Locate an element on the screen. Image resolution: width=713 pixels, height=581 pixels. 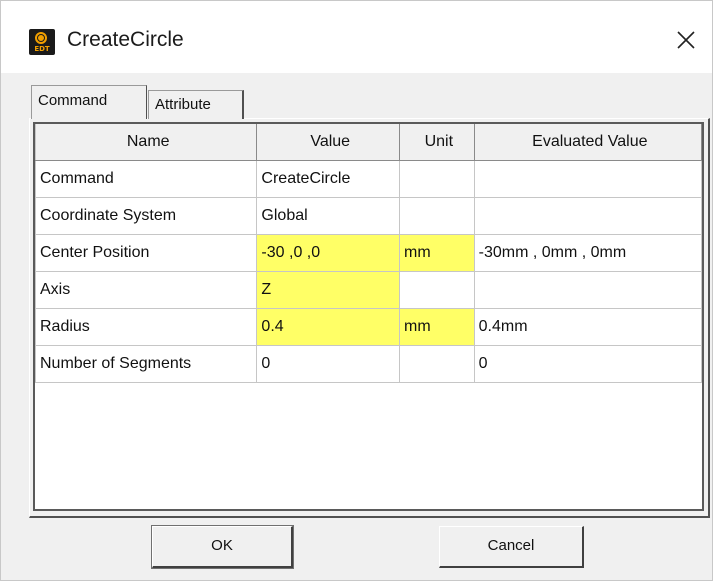
ok-button: OK is located at coordinates (222, 547).